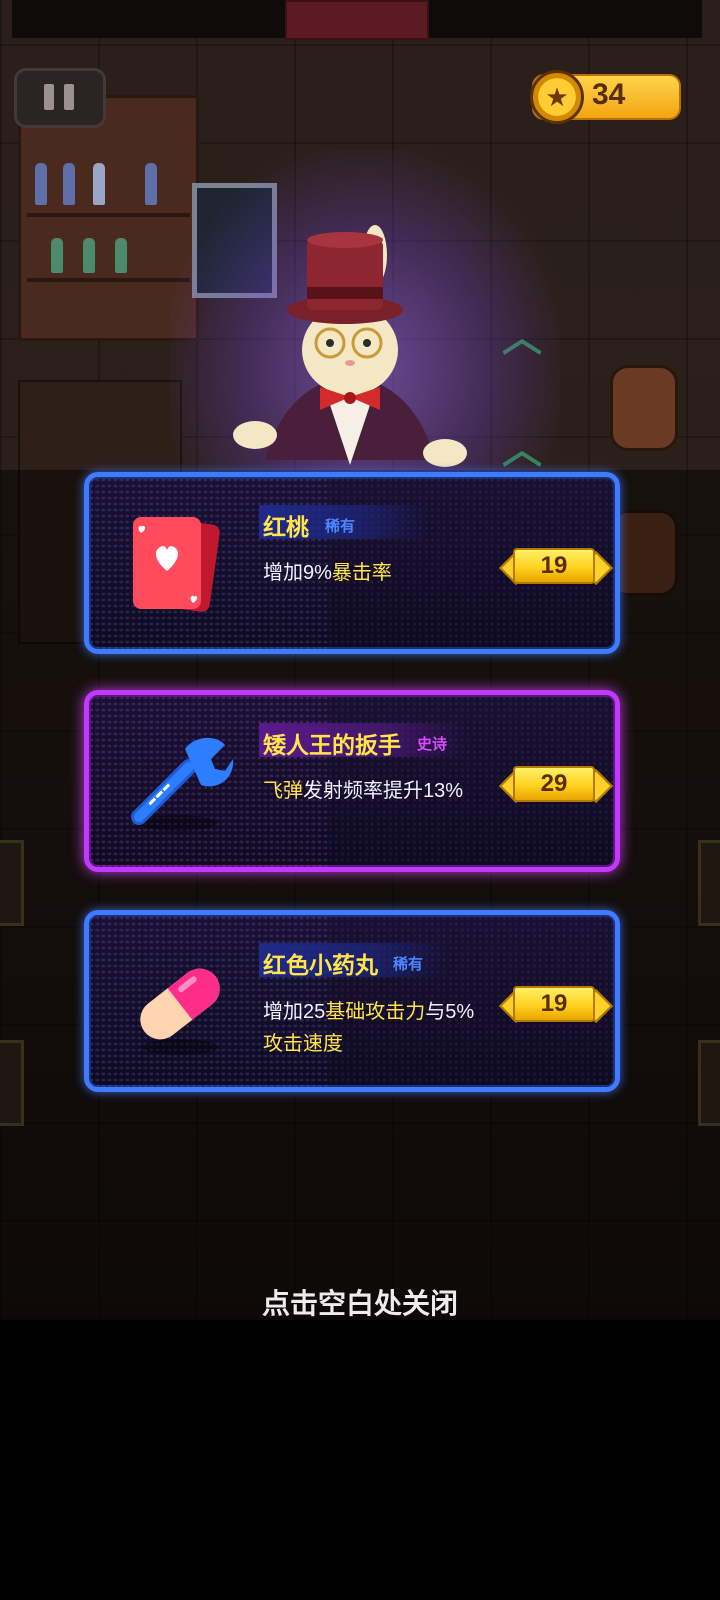 This screenshot has width=720, height=1600. What do you see at coordinates (180, 1011) in the screenshot?
I see `pill-icon` at bounding box center [180, 1011].